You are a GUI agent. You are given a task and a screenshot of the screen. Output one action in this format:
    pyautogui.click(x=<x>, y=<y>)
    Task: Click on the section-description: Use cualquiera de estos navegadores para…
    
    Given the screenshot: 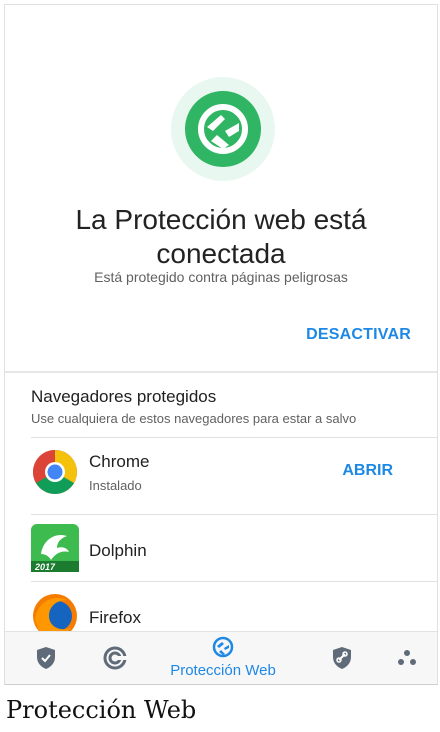 What is the action you would take?
    pyautogui.click(x=194, y=418)
    